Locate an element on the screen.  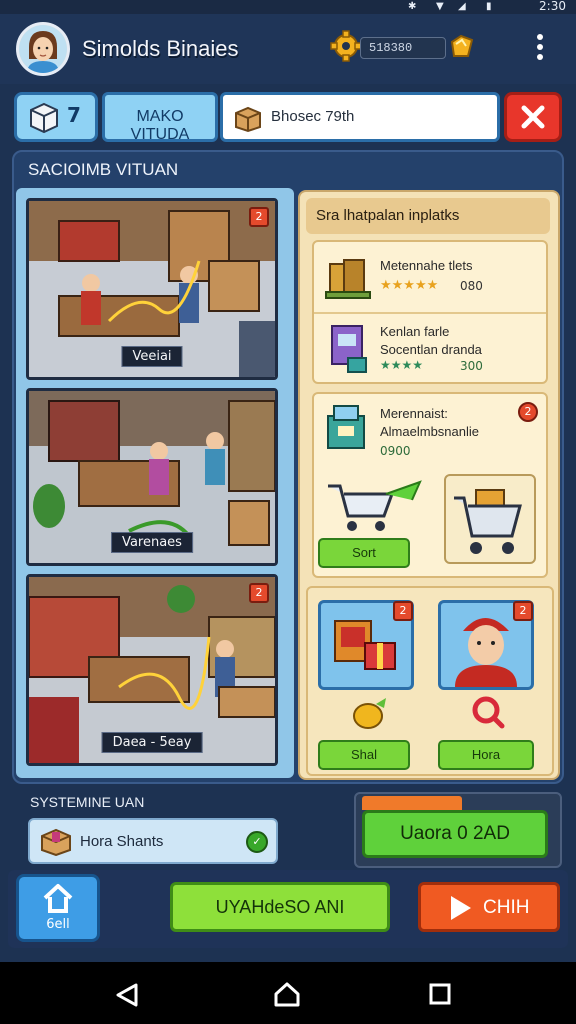
home-icon is located at coordinates (58, 898).